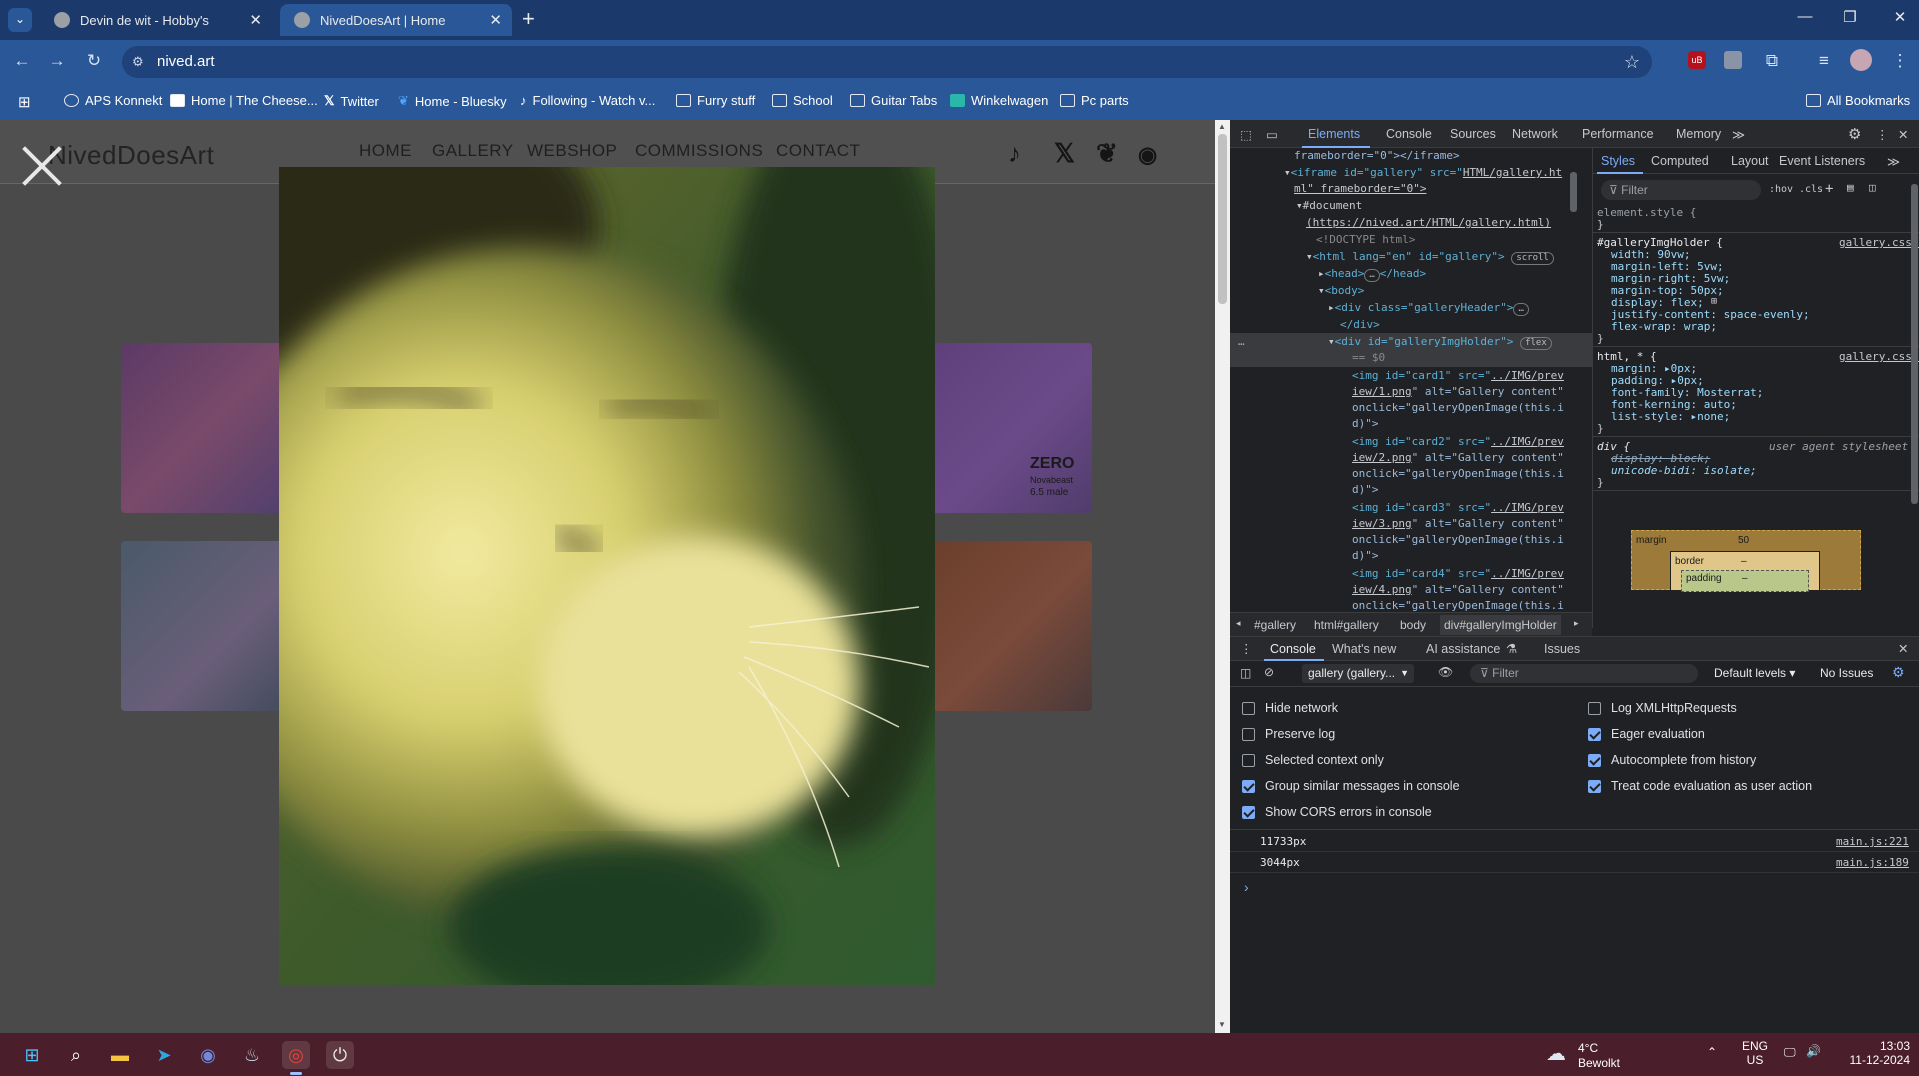 This screenshot has height=1076, width=1919. Describe the element at coordinates (1670, 416) in the screenshot. I see `css-prop: list-style: ▸none;` at that location.